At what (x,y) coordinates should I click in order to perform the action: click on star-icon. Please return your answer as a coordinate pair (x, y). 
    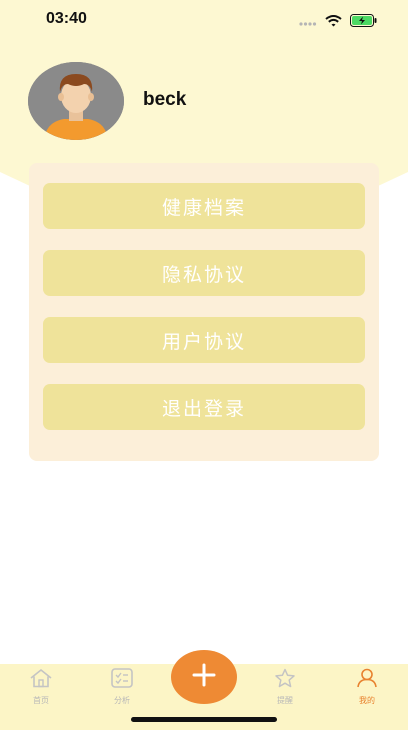
    Looking at the image, I should click on (285, 680).